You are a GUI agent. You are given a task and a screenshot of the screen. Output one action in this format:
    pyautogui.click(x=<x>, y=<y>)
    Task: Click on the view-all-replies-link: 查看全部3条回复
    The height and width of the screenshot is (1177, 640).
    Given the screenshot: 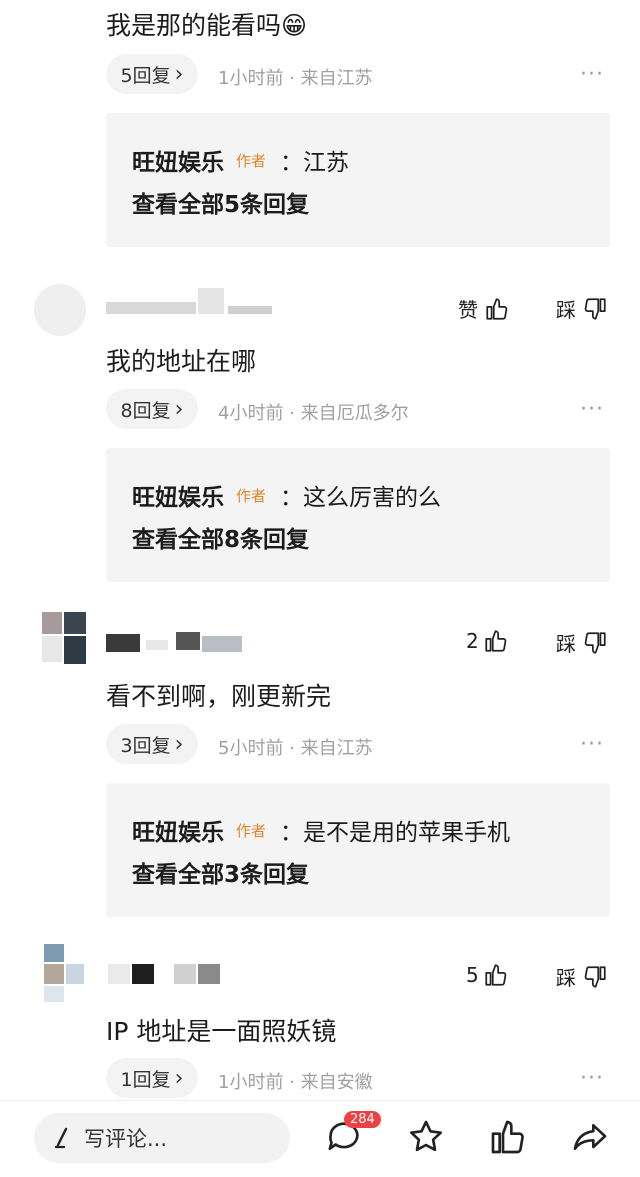 What is the action you would take?
    pyautogui.click(x=220, y=872)
    